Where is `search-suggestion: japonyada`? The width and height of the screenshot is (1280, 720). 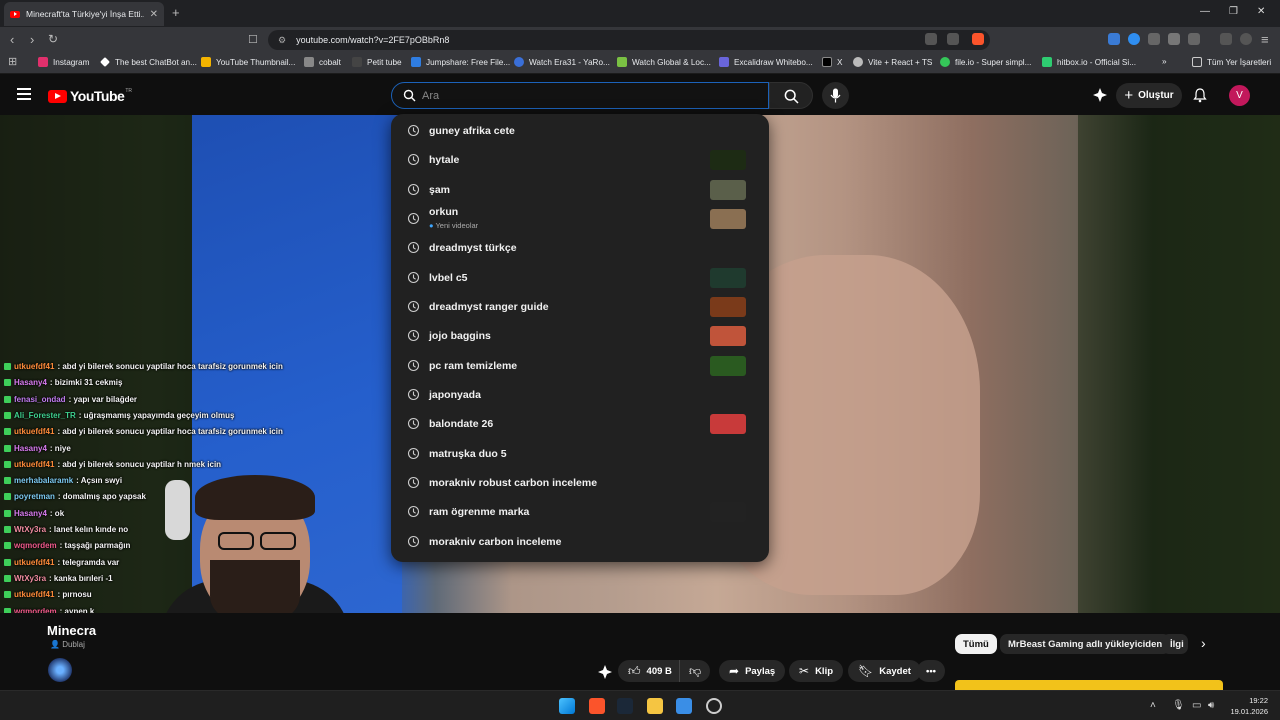 search-suggestion: japonyada is located at coordinates (580, 394).